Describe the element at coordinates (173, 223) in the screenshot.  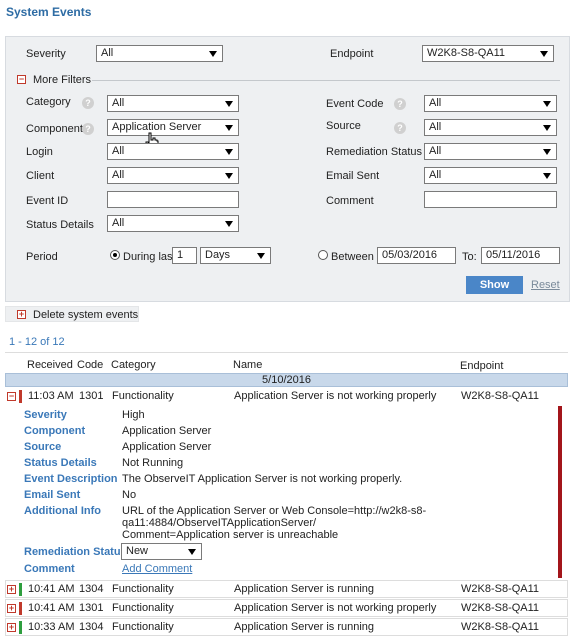
I see `status-details-select: All` at that location.